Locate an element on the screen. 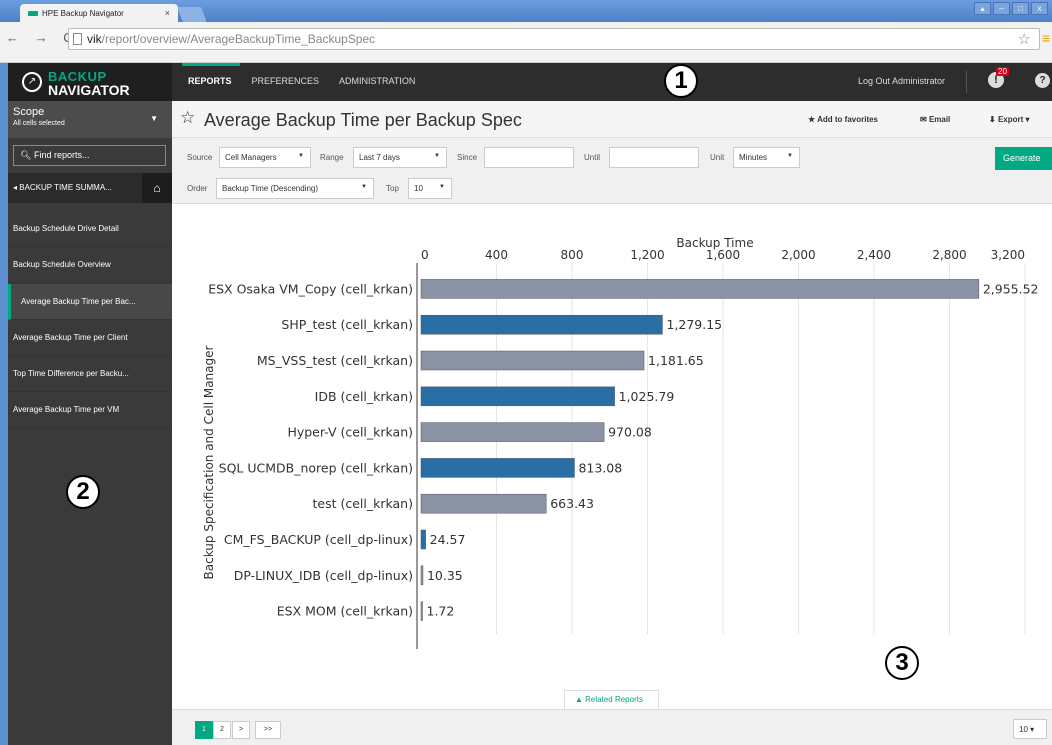 The height and width of the screenshot is (745, 1052). user-icon: ▴ is located at coordinates (982, 8).